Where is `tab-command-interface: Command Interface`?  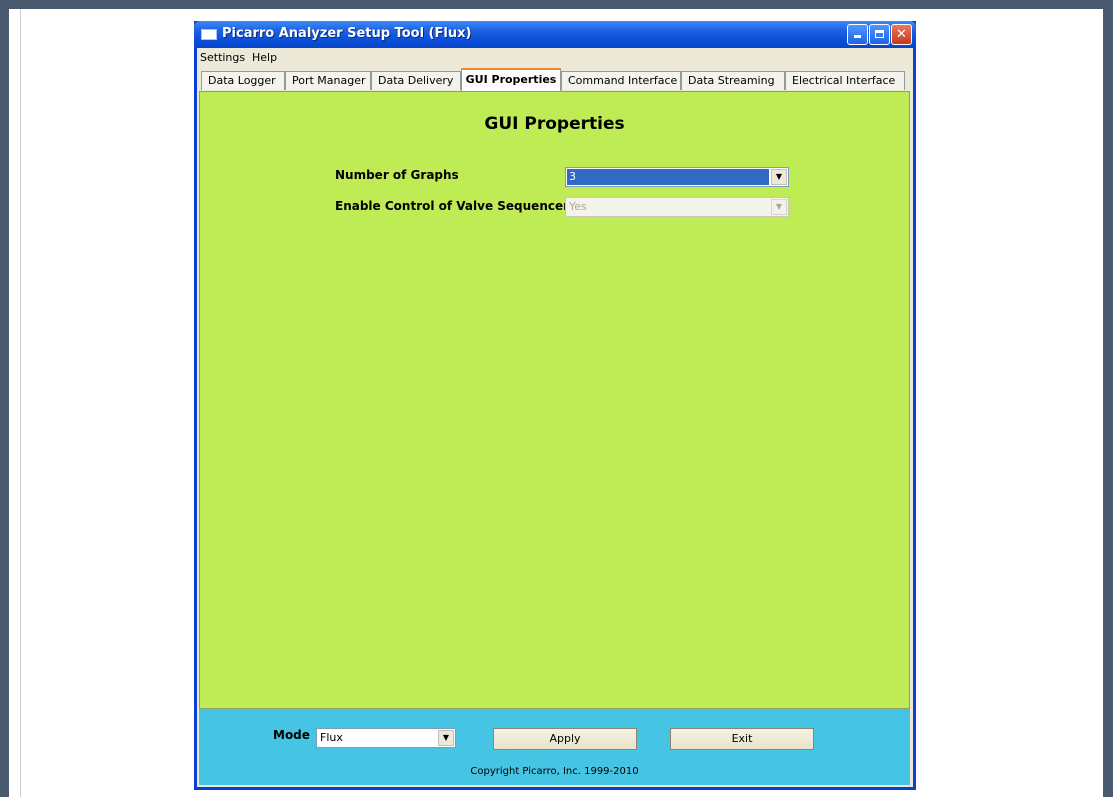
tab-command-interface: Command Interface is located at coordinates (621, 80).